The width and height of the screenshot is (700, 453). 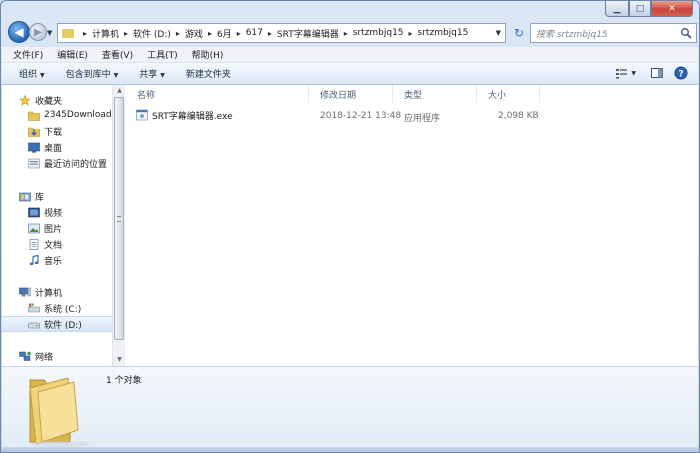 I want to click on breadcrumb-games: 游戏, so click(x=194, y=33).